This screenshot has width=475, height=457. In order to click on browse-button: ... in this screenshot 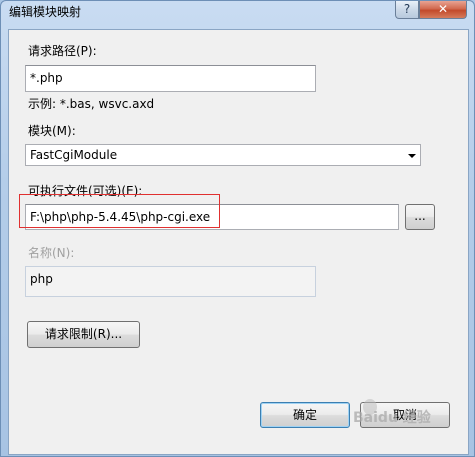, I will do `click(420, 217)`.